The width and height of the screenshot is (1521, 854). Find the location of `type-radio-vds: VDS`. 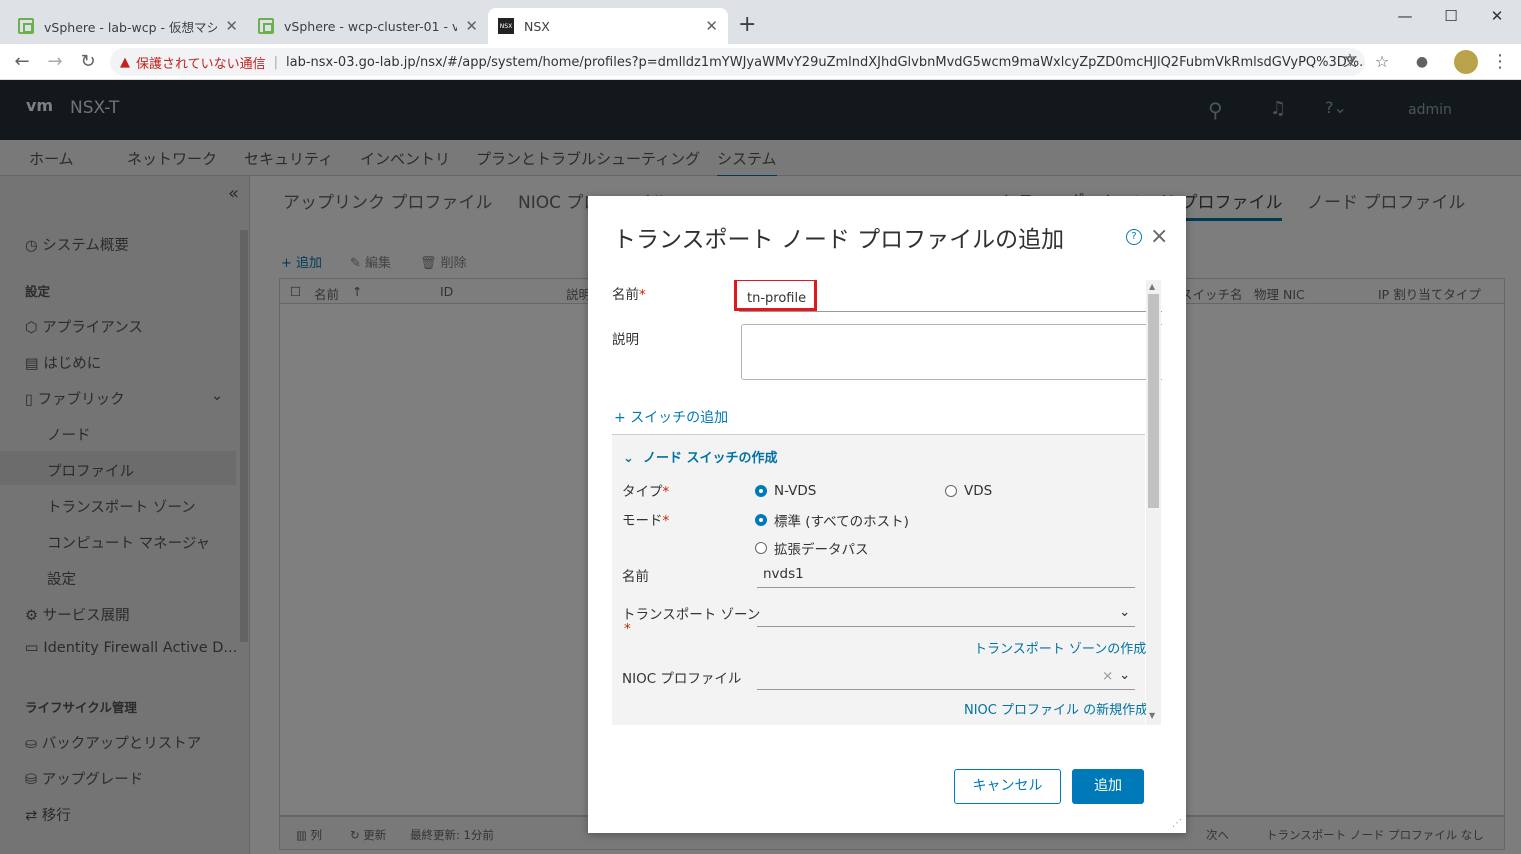

type-radio-vds: VDS is located at coordinates (968, 491).